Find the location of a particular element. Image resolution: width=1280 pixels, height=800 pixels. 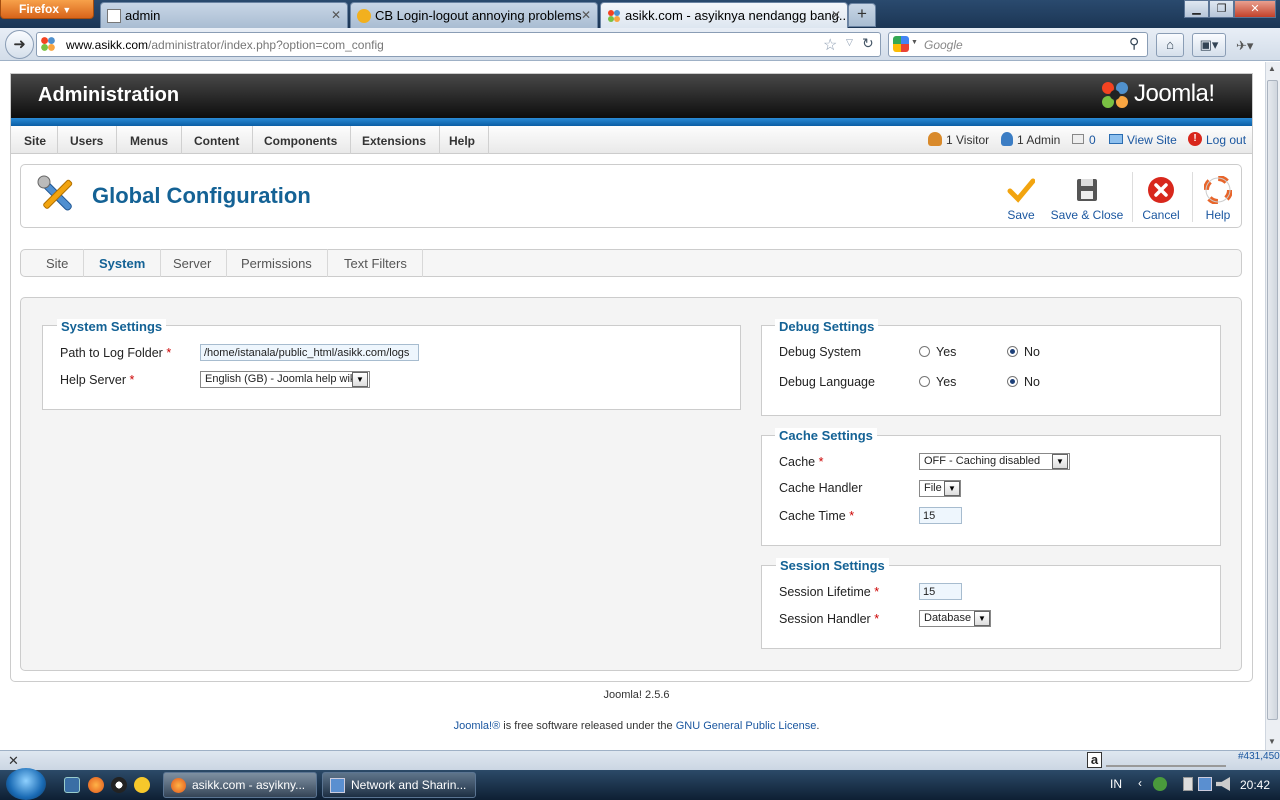

qq-icon is located at coordinates (119, 785).